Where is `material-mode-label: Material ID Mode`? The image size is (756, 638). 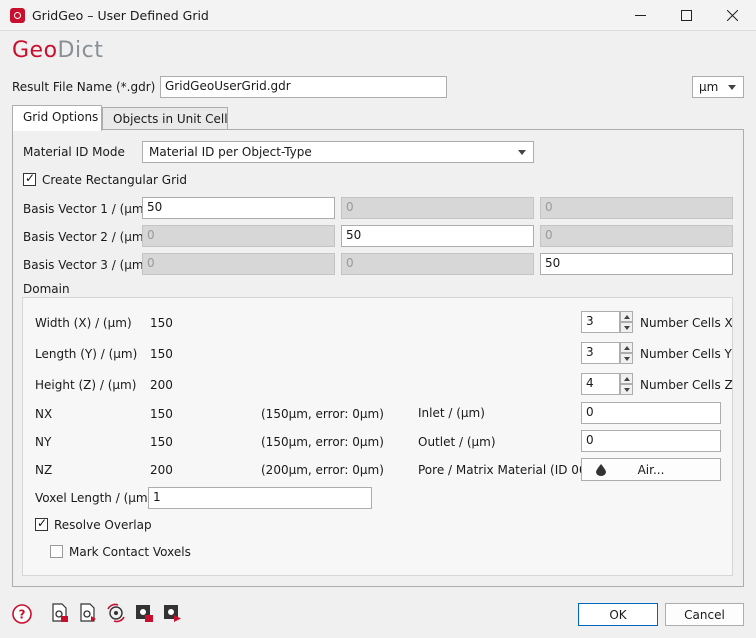 material-mode-label: Material ID Mode is located at coordinates (74, 152).